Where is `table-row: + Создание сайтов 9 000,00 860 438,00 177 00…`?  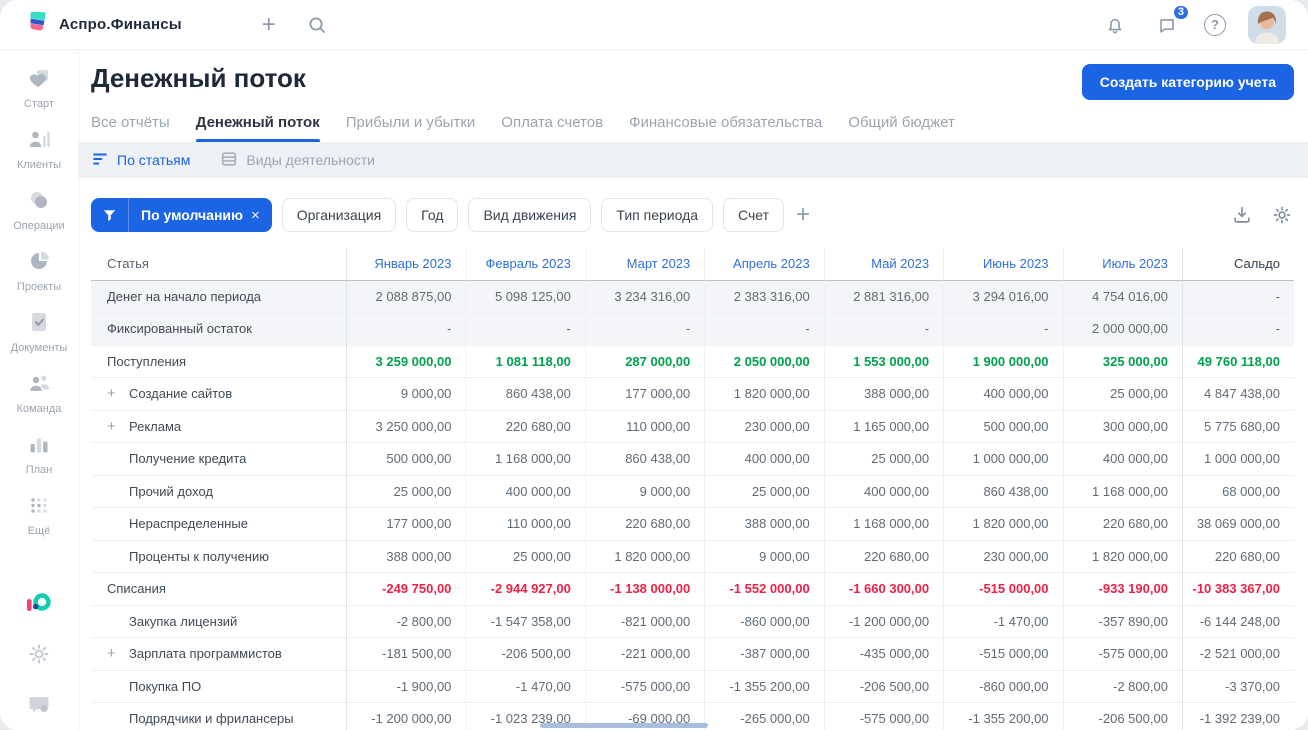
table-row: + Создание сайтов 9 000,00 860 438,00 177 00… is located at coordinates (692, 394).